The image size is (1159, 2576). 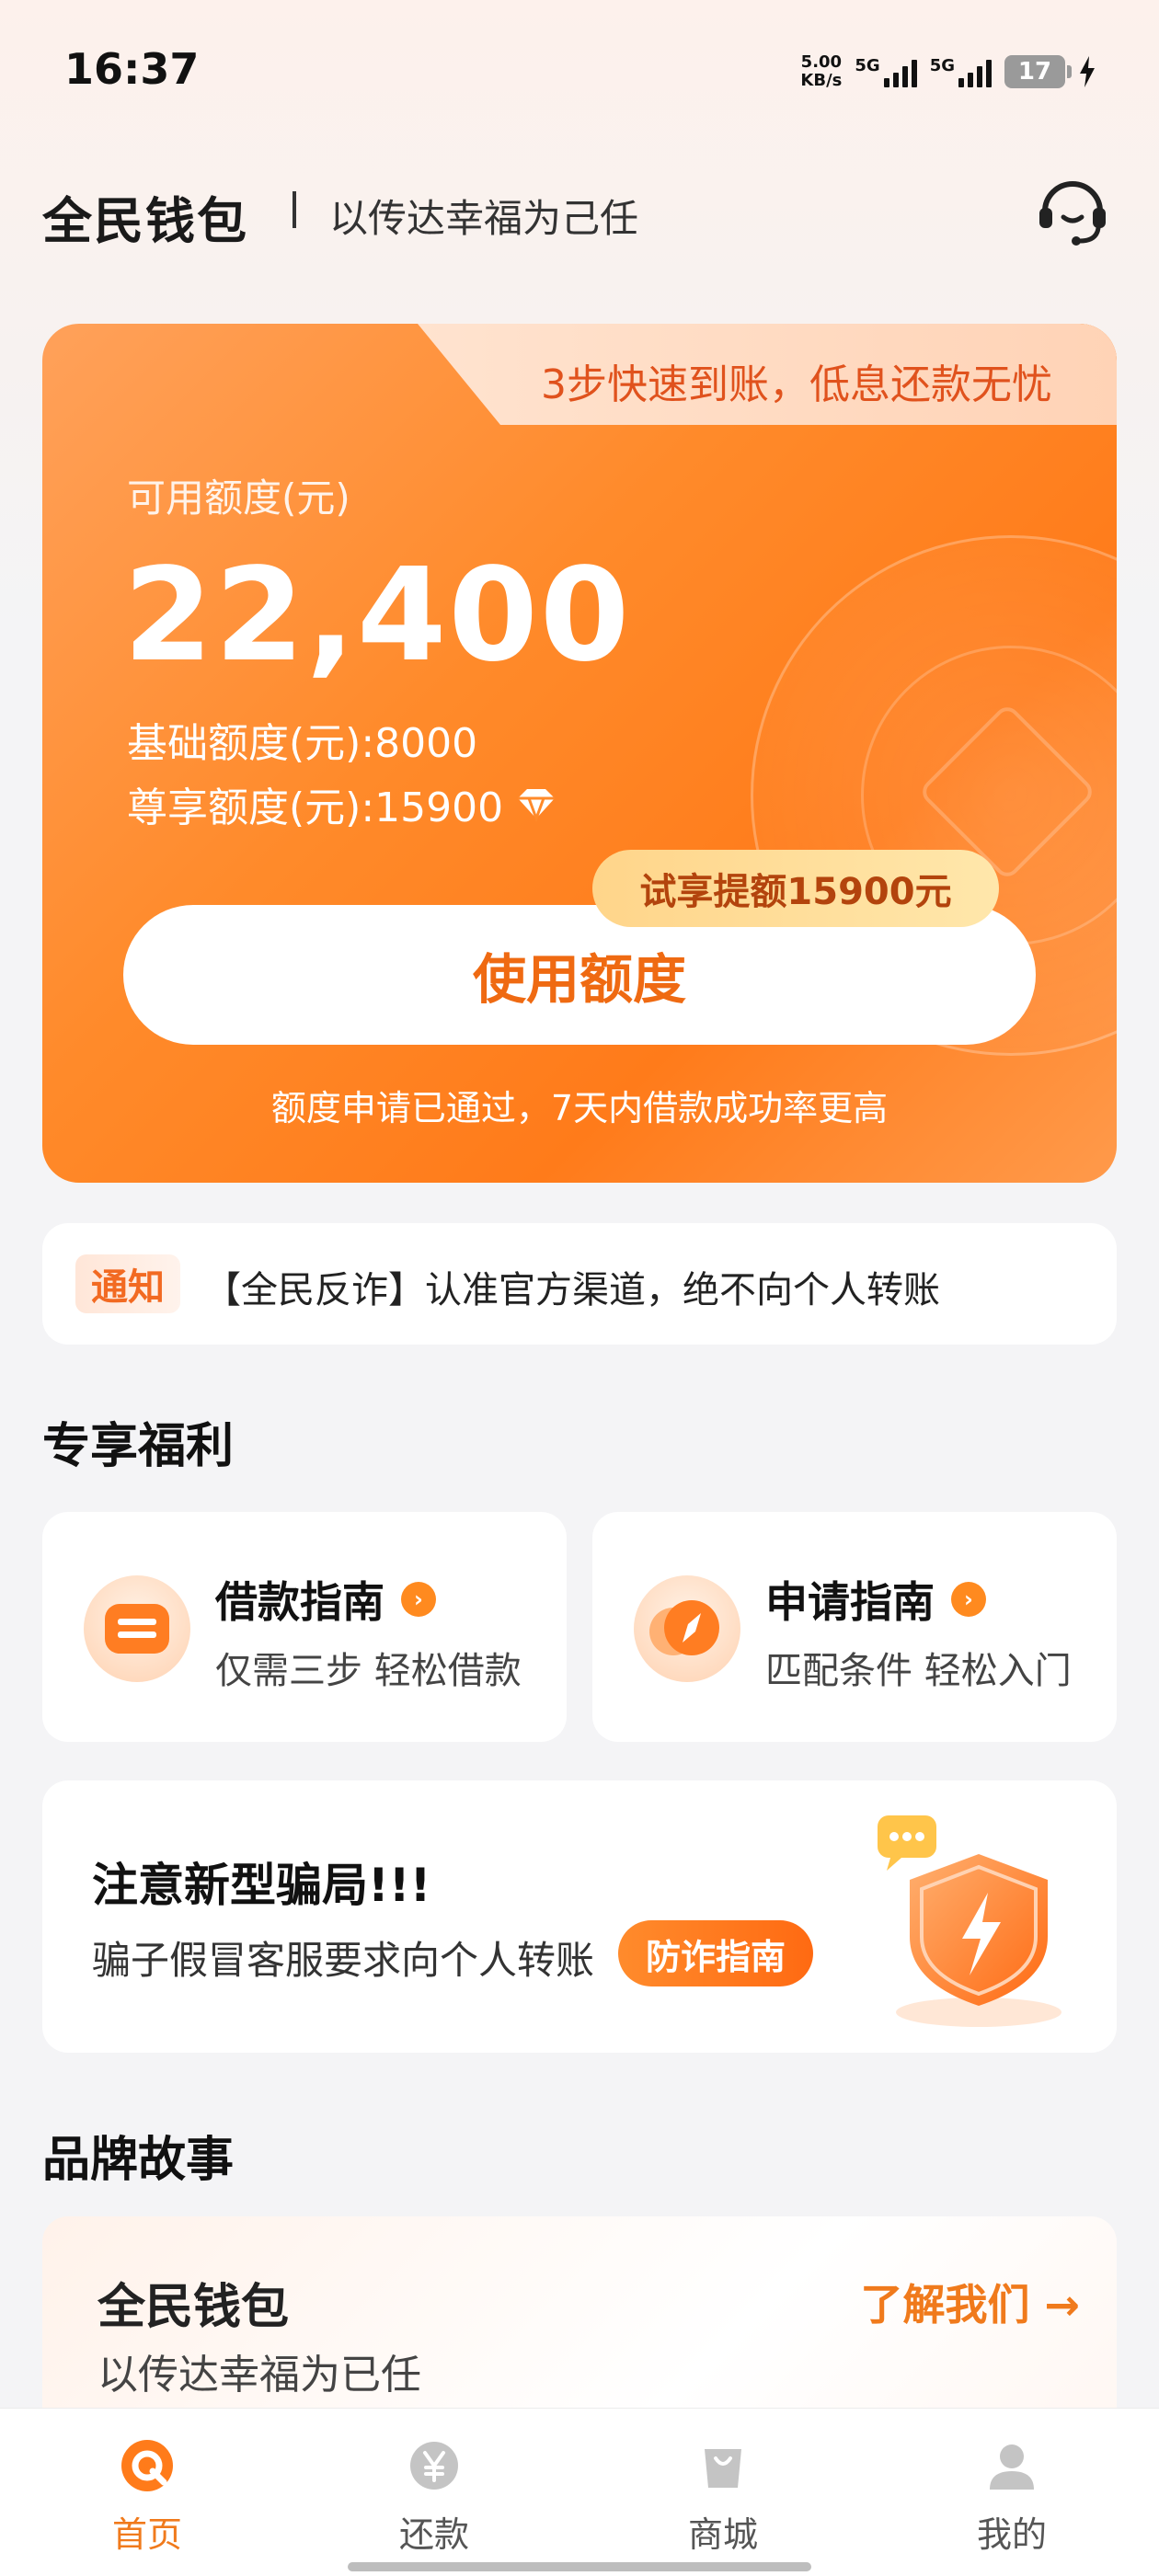 What do you see at coordinates (1011, 2534) in the screenshot?
I see `nav-label-mine: 我的` at bounding box center [1011, 2534].